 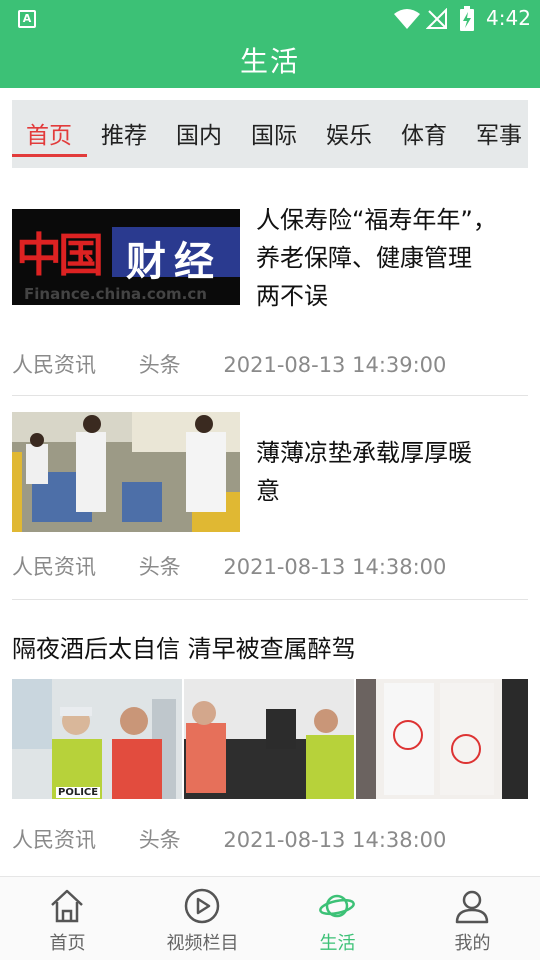 I want to click on nav-home: 首页, so click(x=67, y=918).